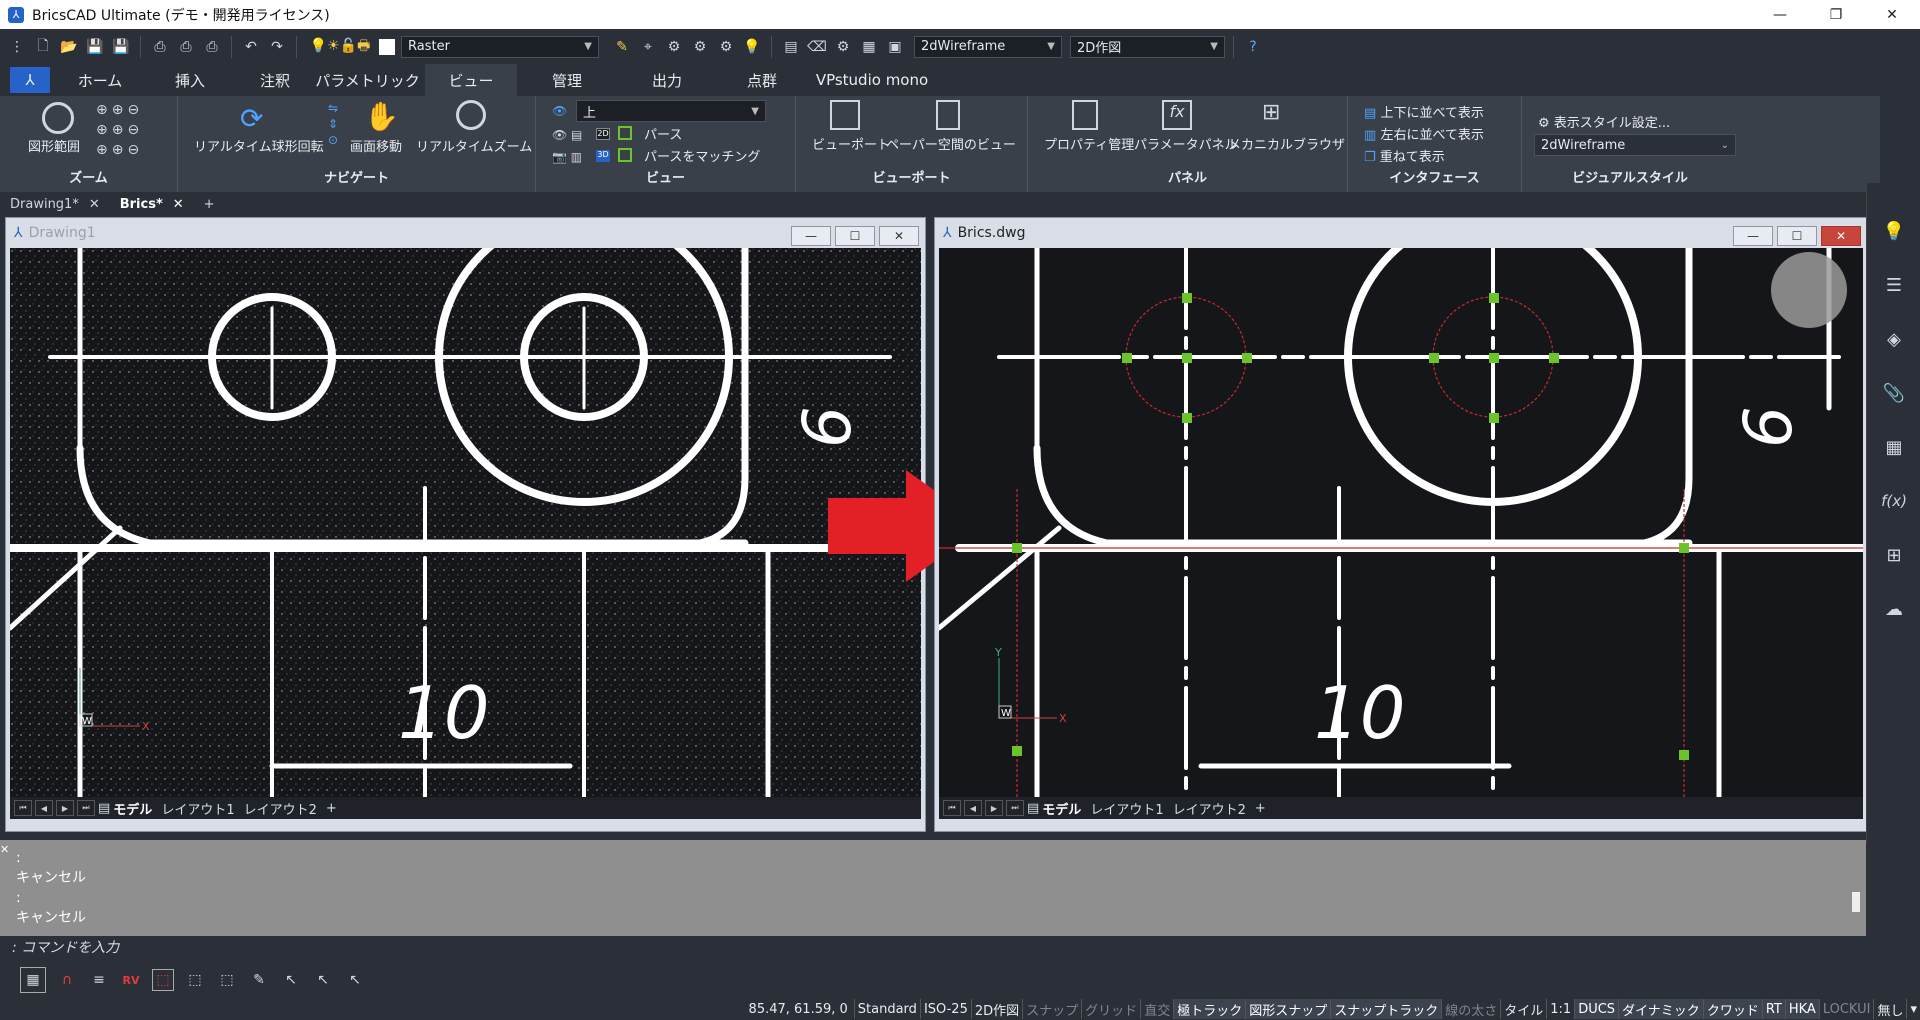 The width and height of the screenshot is (1920, 1020). Describe the element at coordinates (762, 80) in the screenshot. I see `tab-pointcloud: 点群` at that location.